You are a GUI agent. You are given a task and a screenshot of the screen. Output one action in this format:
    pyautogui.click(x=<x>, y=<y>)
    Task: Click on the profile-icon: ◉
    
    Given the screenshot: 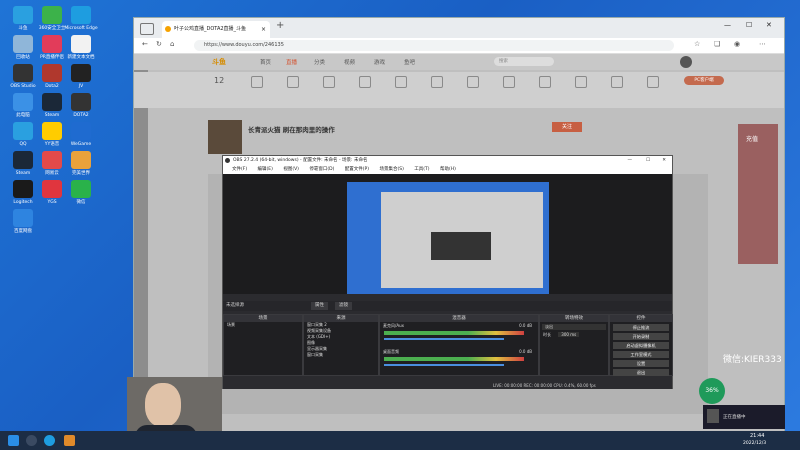 What is the action you would take?
    pyautogui.click(x=737, y=44)
    